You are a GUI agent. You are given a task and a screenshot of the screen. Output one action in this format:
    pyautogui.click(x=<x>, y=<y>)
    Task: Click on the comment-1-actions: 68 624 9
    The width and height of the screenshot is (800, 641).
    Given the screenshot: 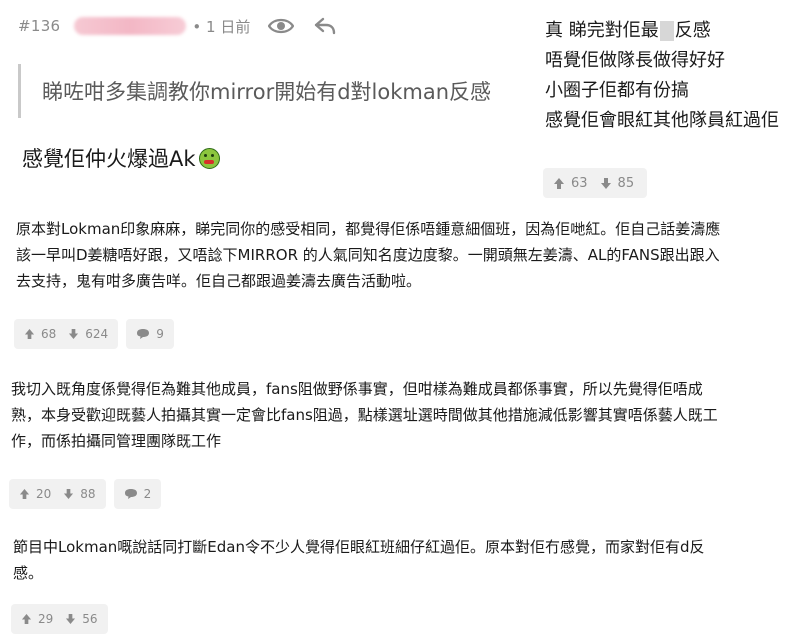 What is the action you would take?
    pyautogui.click(x=94, y=334)
    